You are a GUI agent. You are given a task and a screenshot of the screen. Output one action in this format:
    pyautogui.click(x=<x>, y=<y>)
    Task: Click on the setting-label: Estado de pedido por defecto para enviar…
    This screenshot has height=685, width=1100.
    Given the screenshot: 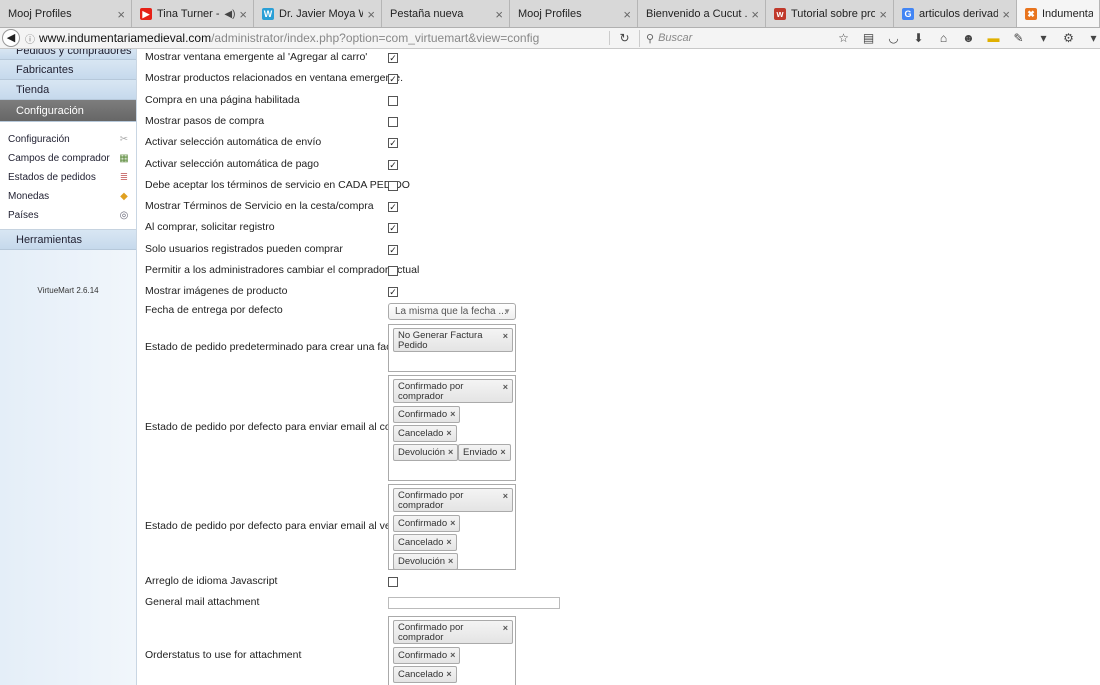 What is the action you would take?
    pyautogui.click(x=284, y=526)
    